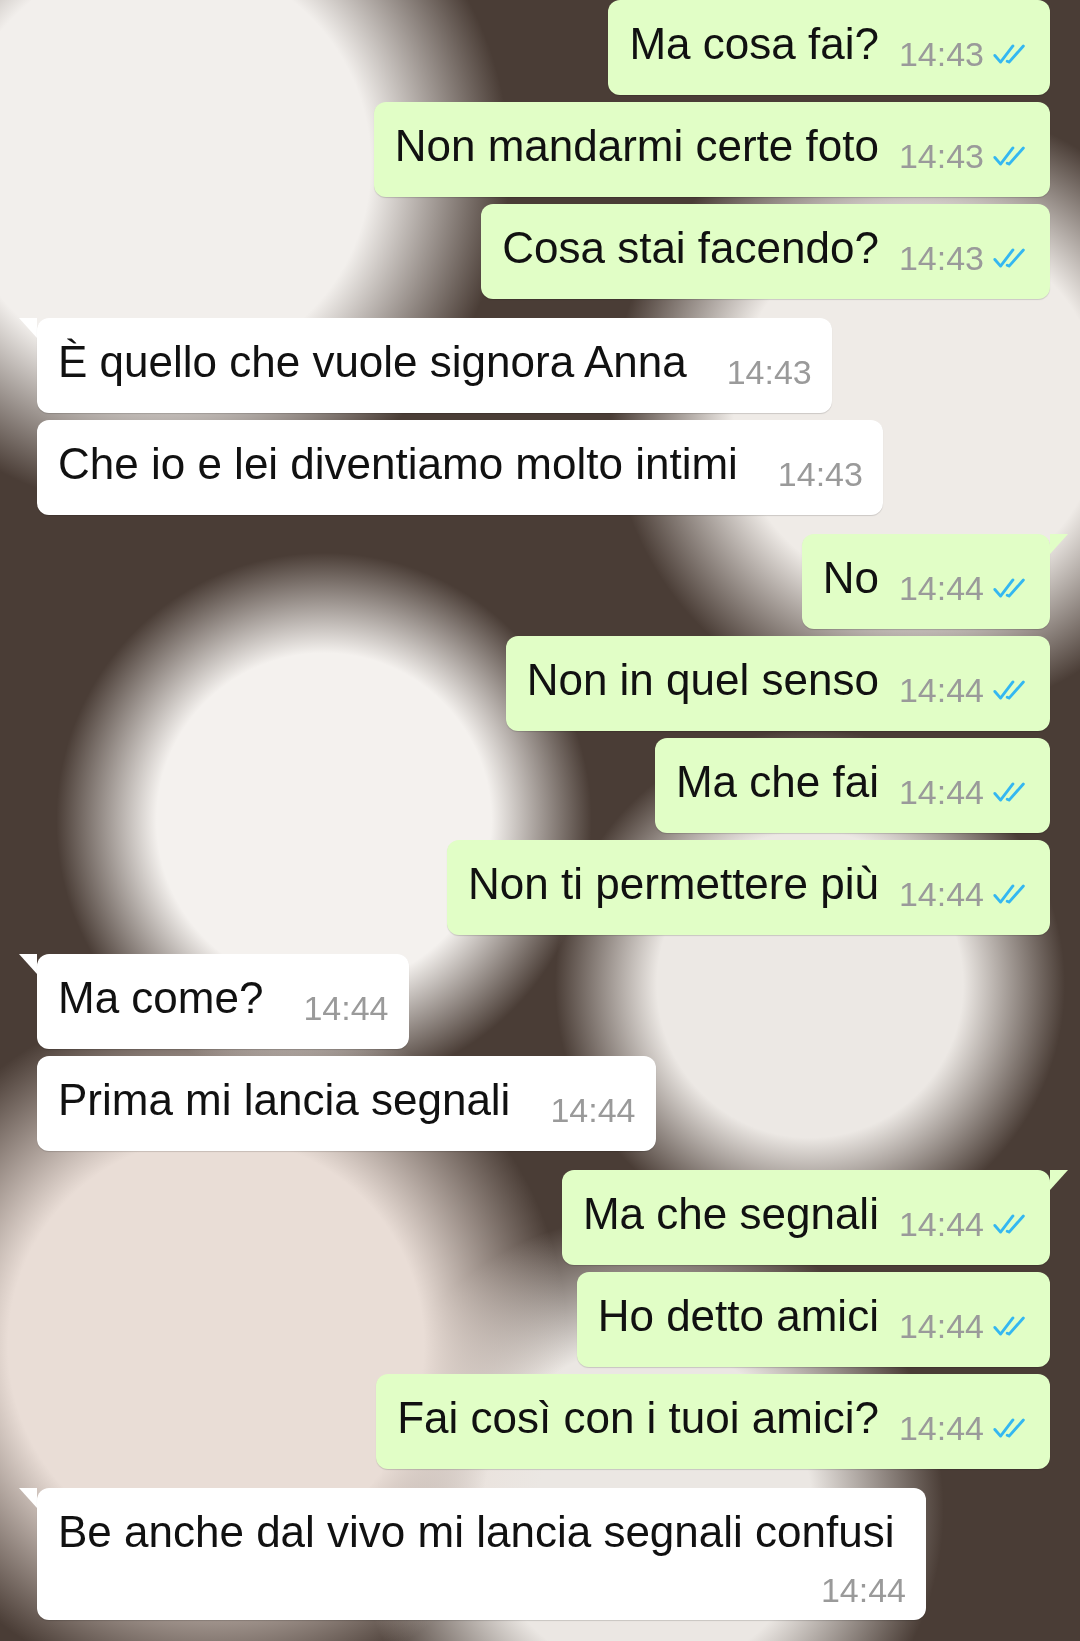  I want to click on message-text: Ho detto amici, so click(738, 1315).